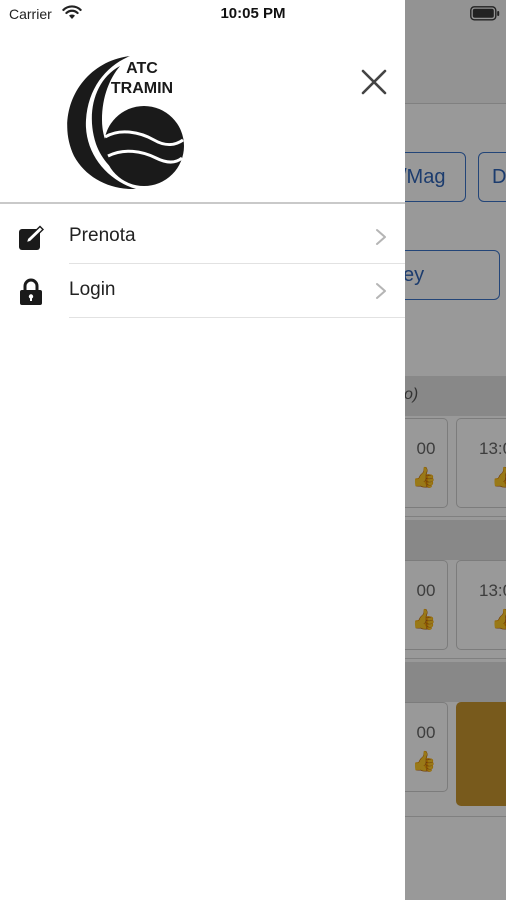 Image resolution: width=506 pixels, height=900 pixels. Describe the element at coordinates (142, 88) in the screenshot. I see `svg-text: TRAMIN` at that location.